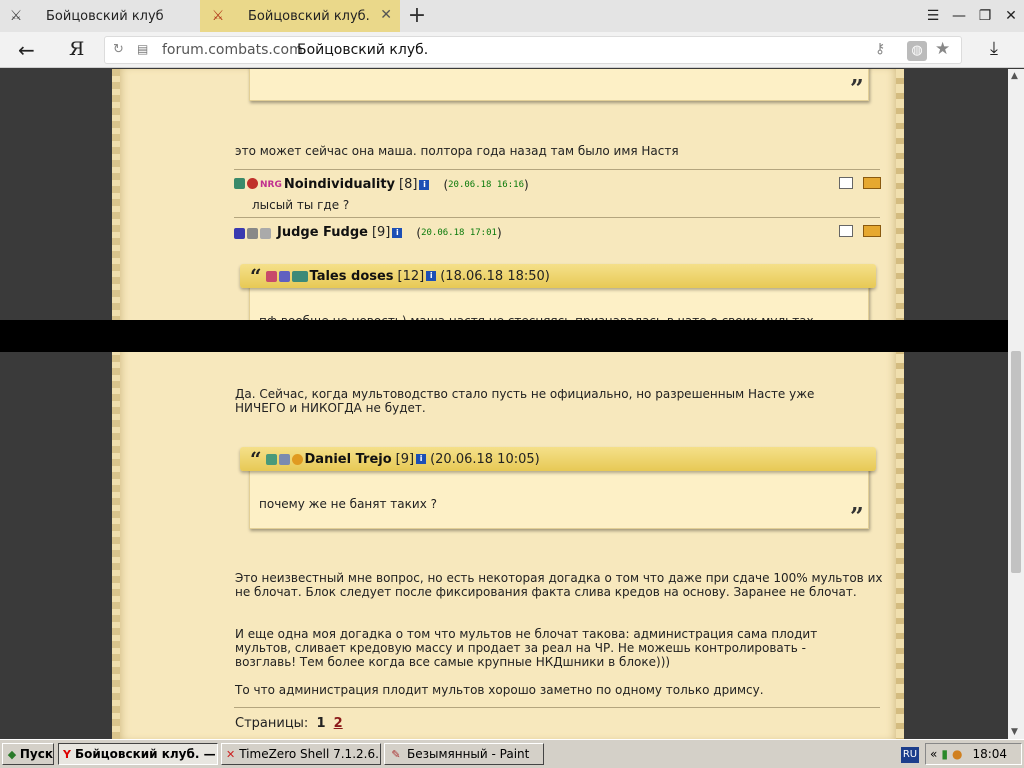  I want to click on fighter-icon: ⚔, so click(218, 16).